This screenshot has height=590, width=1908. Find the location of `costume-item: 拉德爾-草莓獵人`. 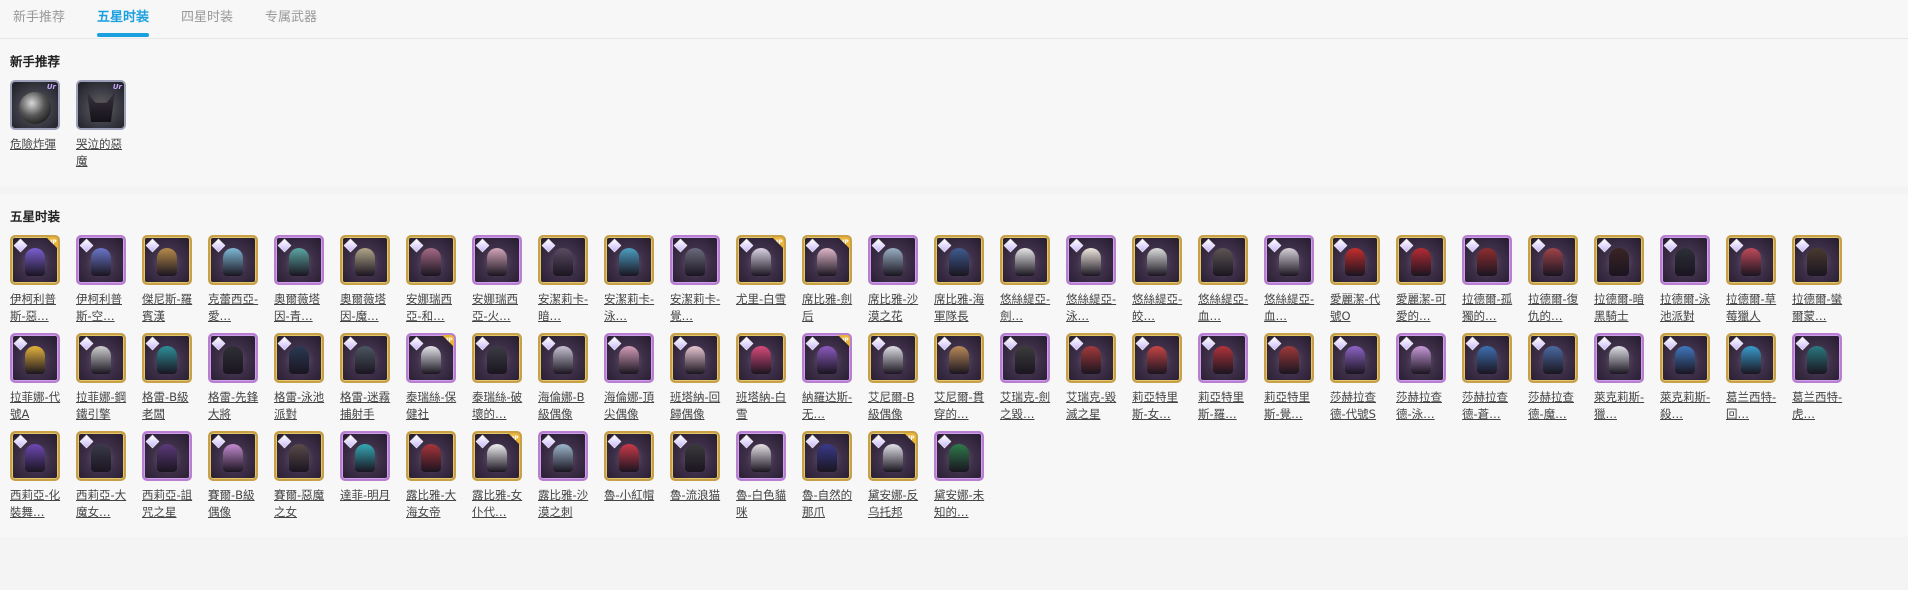

costume-item: 拉德爾-草莓獵人 is located at coordinates (1753, 280).